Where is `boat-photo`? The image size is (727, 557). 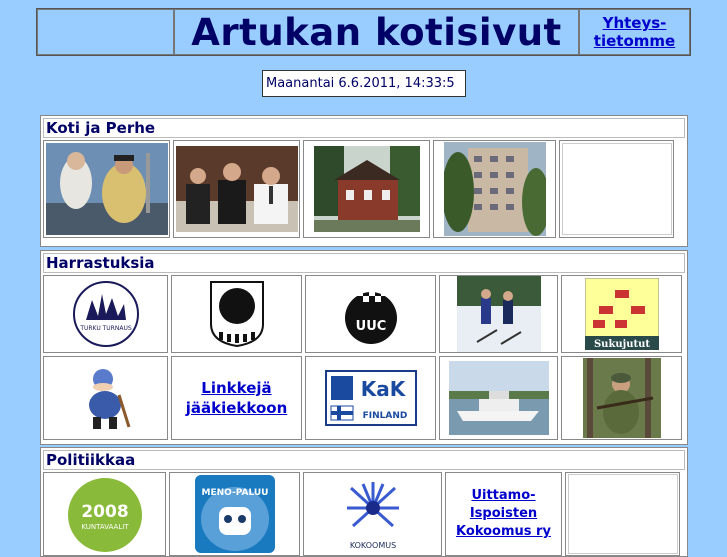
boat-photo is located at coordinates (498, 398).